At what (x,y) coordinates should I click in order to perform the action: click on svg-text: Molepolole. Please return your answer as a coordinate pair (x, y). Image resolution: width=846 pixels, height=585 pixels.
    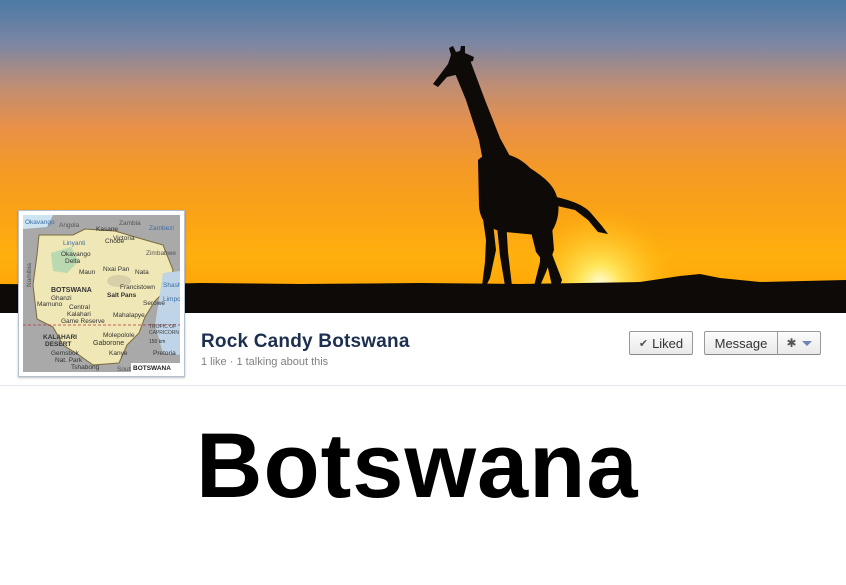
    Looking at the image, I should click on (119, 335).